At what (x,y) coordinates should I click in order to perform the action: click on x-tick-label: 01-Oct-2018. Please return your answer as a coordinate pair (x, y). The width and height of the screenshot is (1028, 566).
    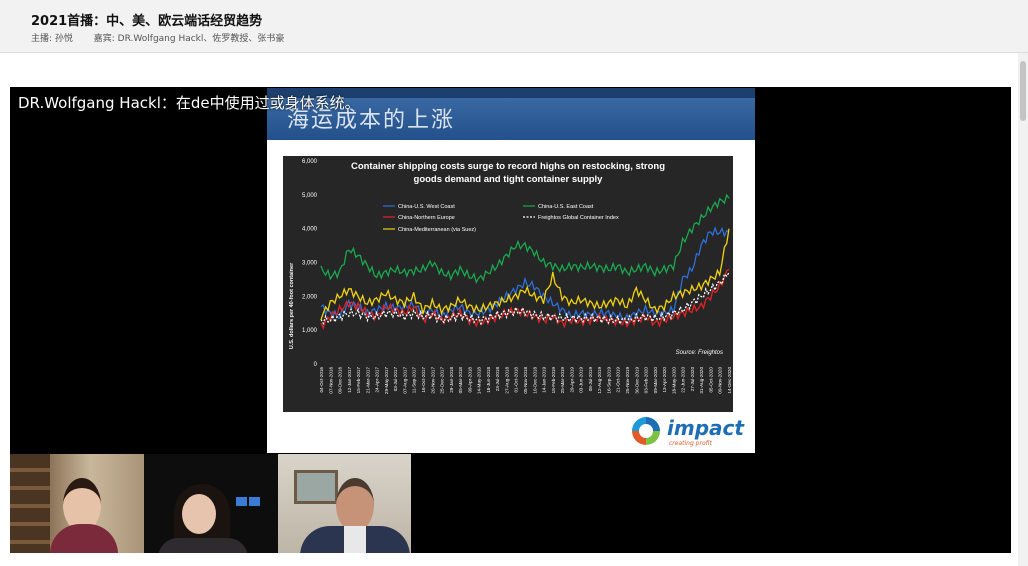
    Looking at the image, I should click on (516, 380).